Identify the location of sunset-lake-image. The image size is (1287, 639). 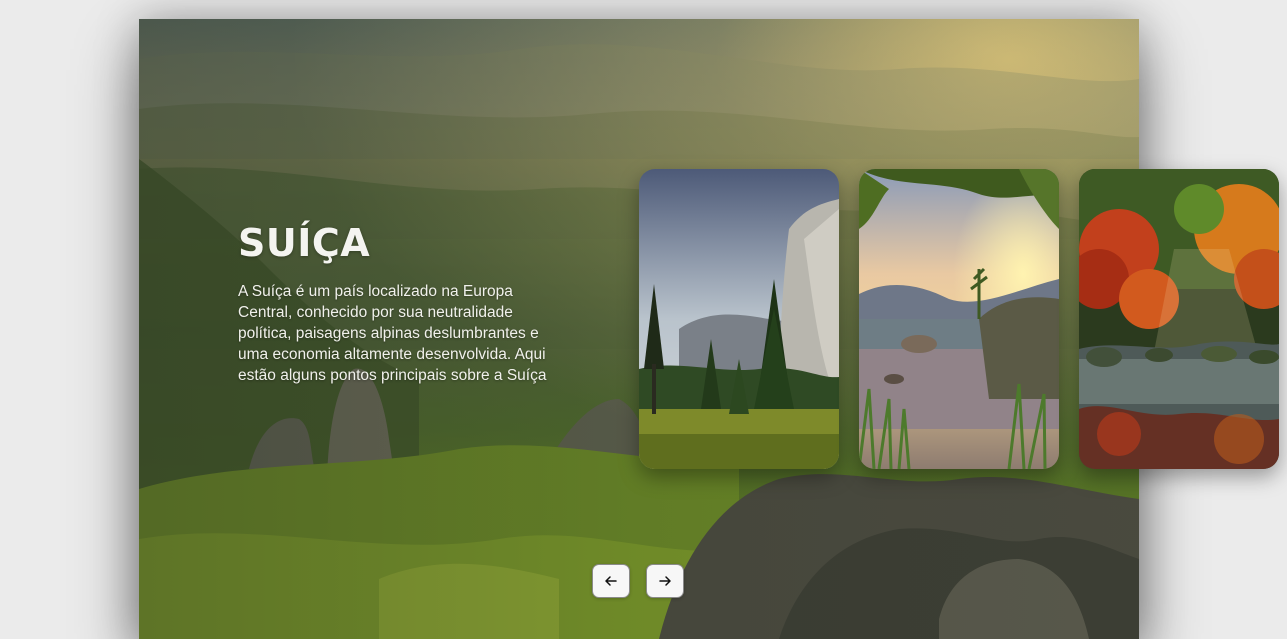
(959, 319).